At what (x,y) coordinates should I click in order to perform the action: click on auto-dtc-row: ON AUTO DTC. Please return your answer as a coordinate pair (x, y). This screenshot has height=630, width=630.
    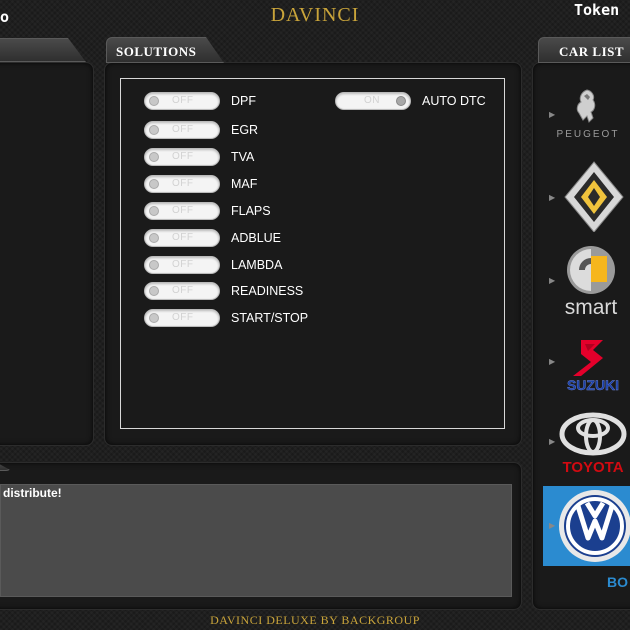
    Looking at the image, I should click on (410, 101).